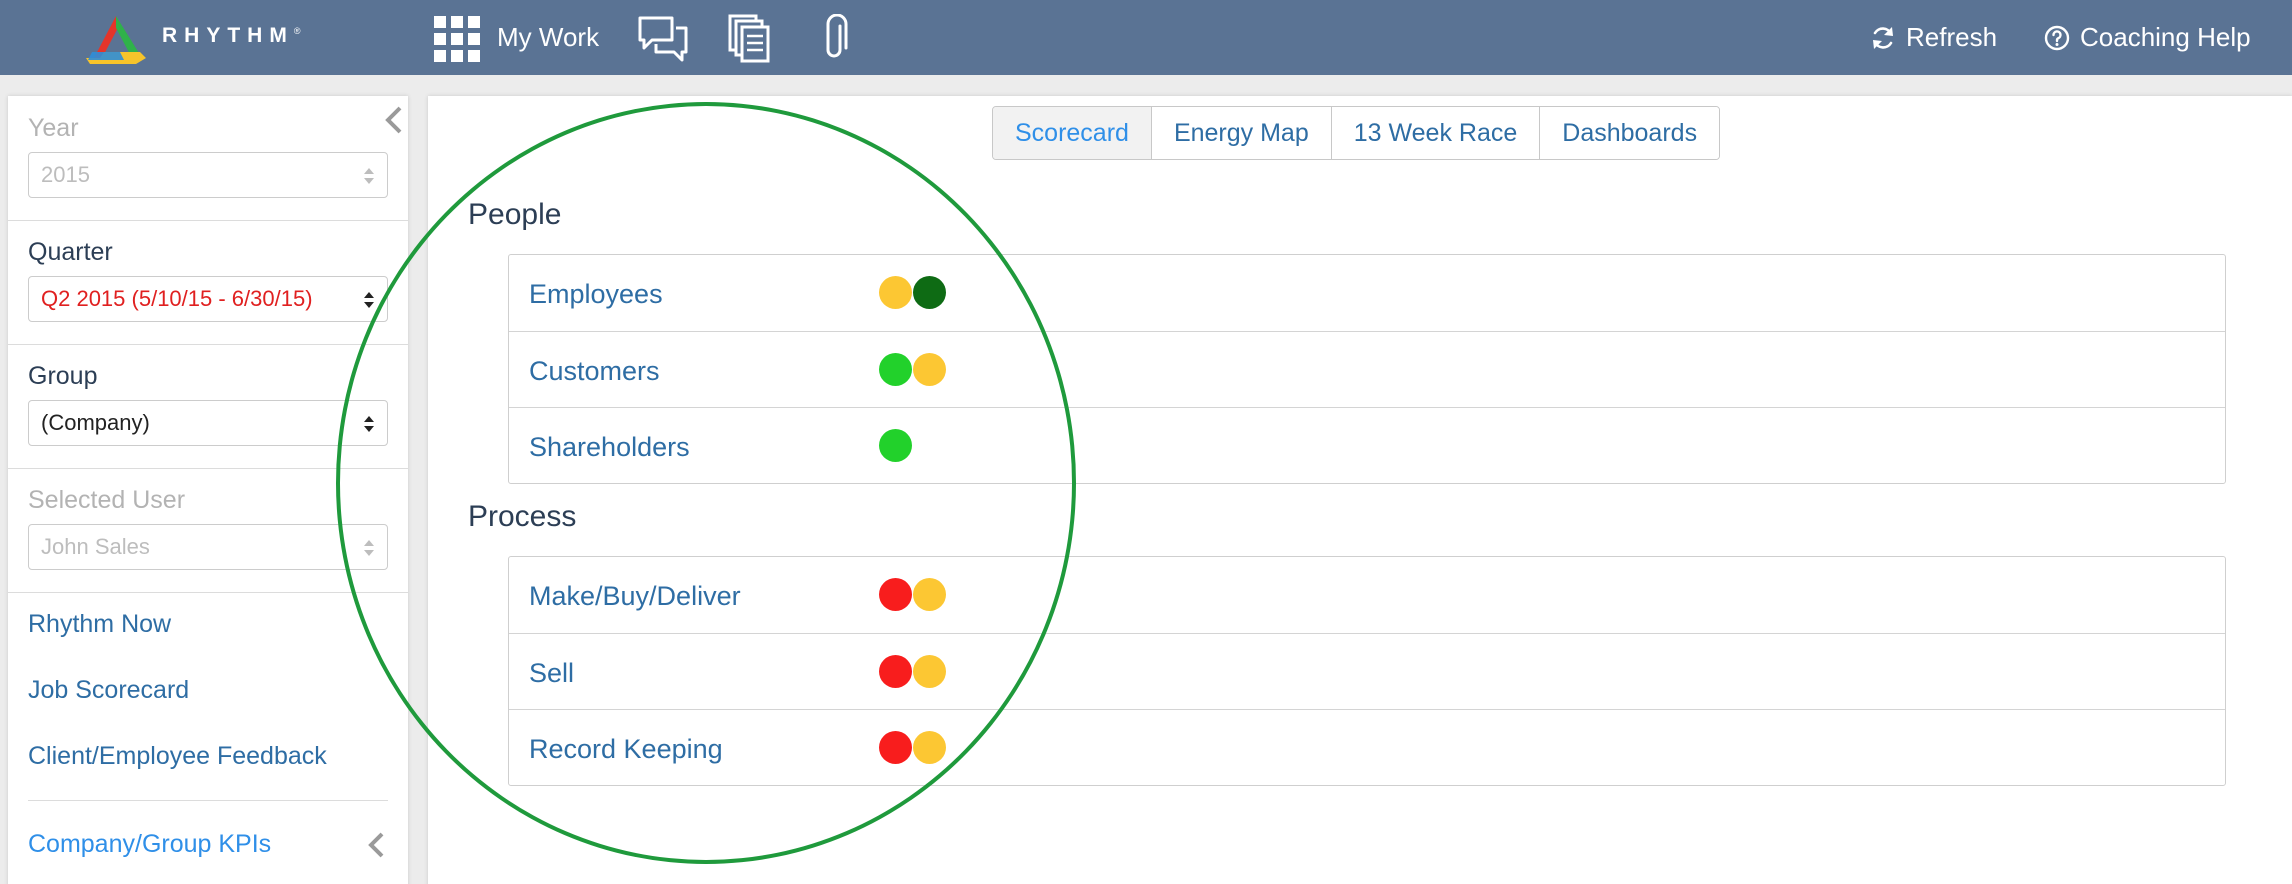  I want to click on list-item: Record Keeping, so click(1367, 747).